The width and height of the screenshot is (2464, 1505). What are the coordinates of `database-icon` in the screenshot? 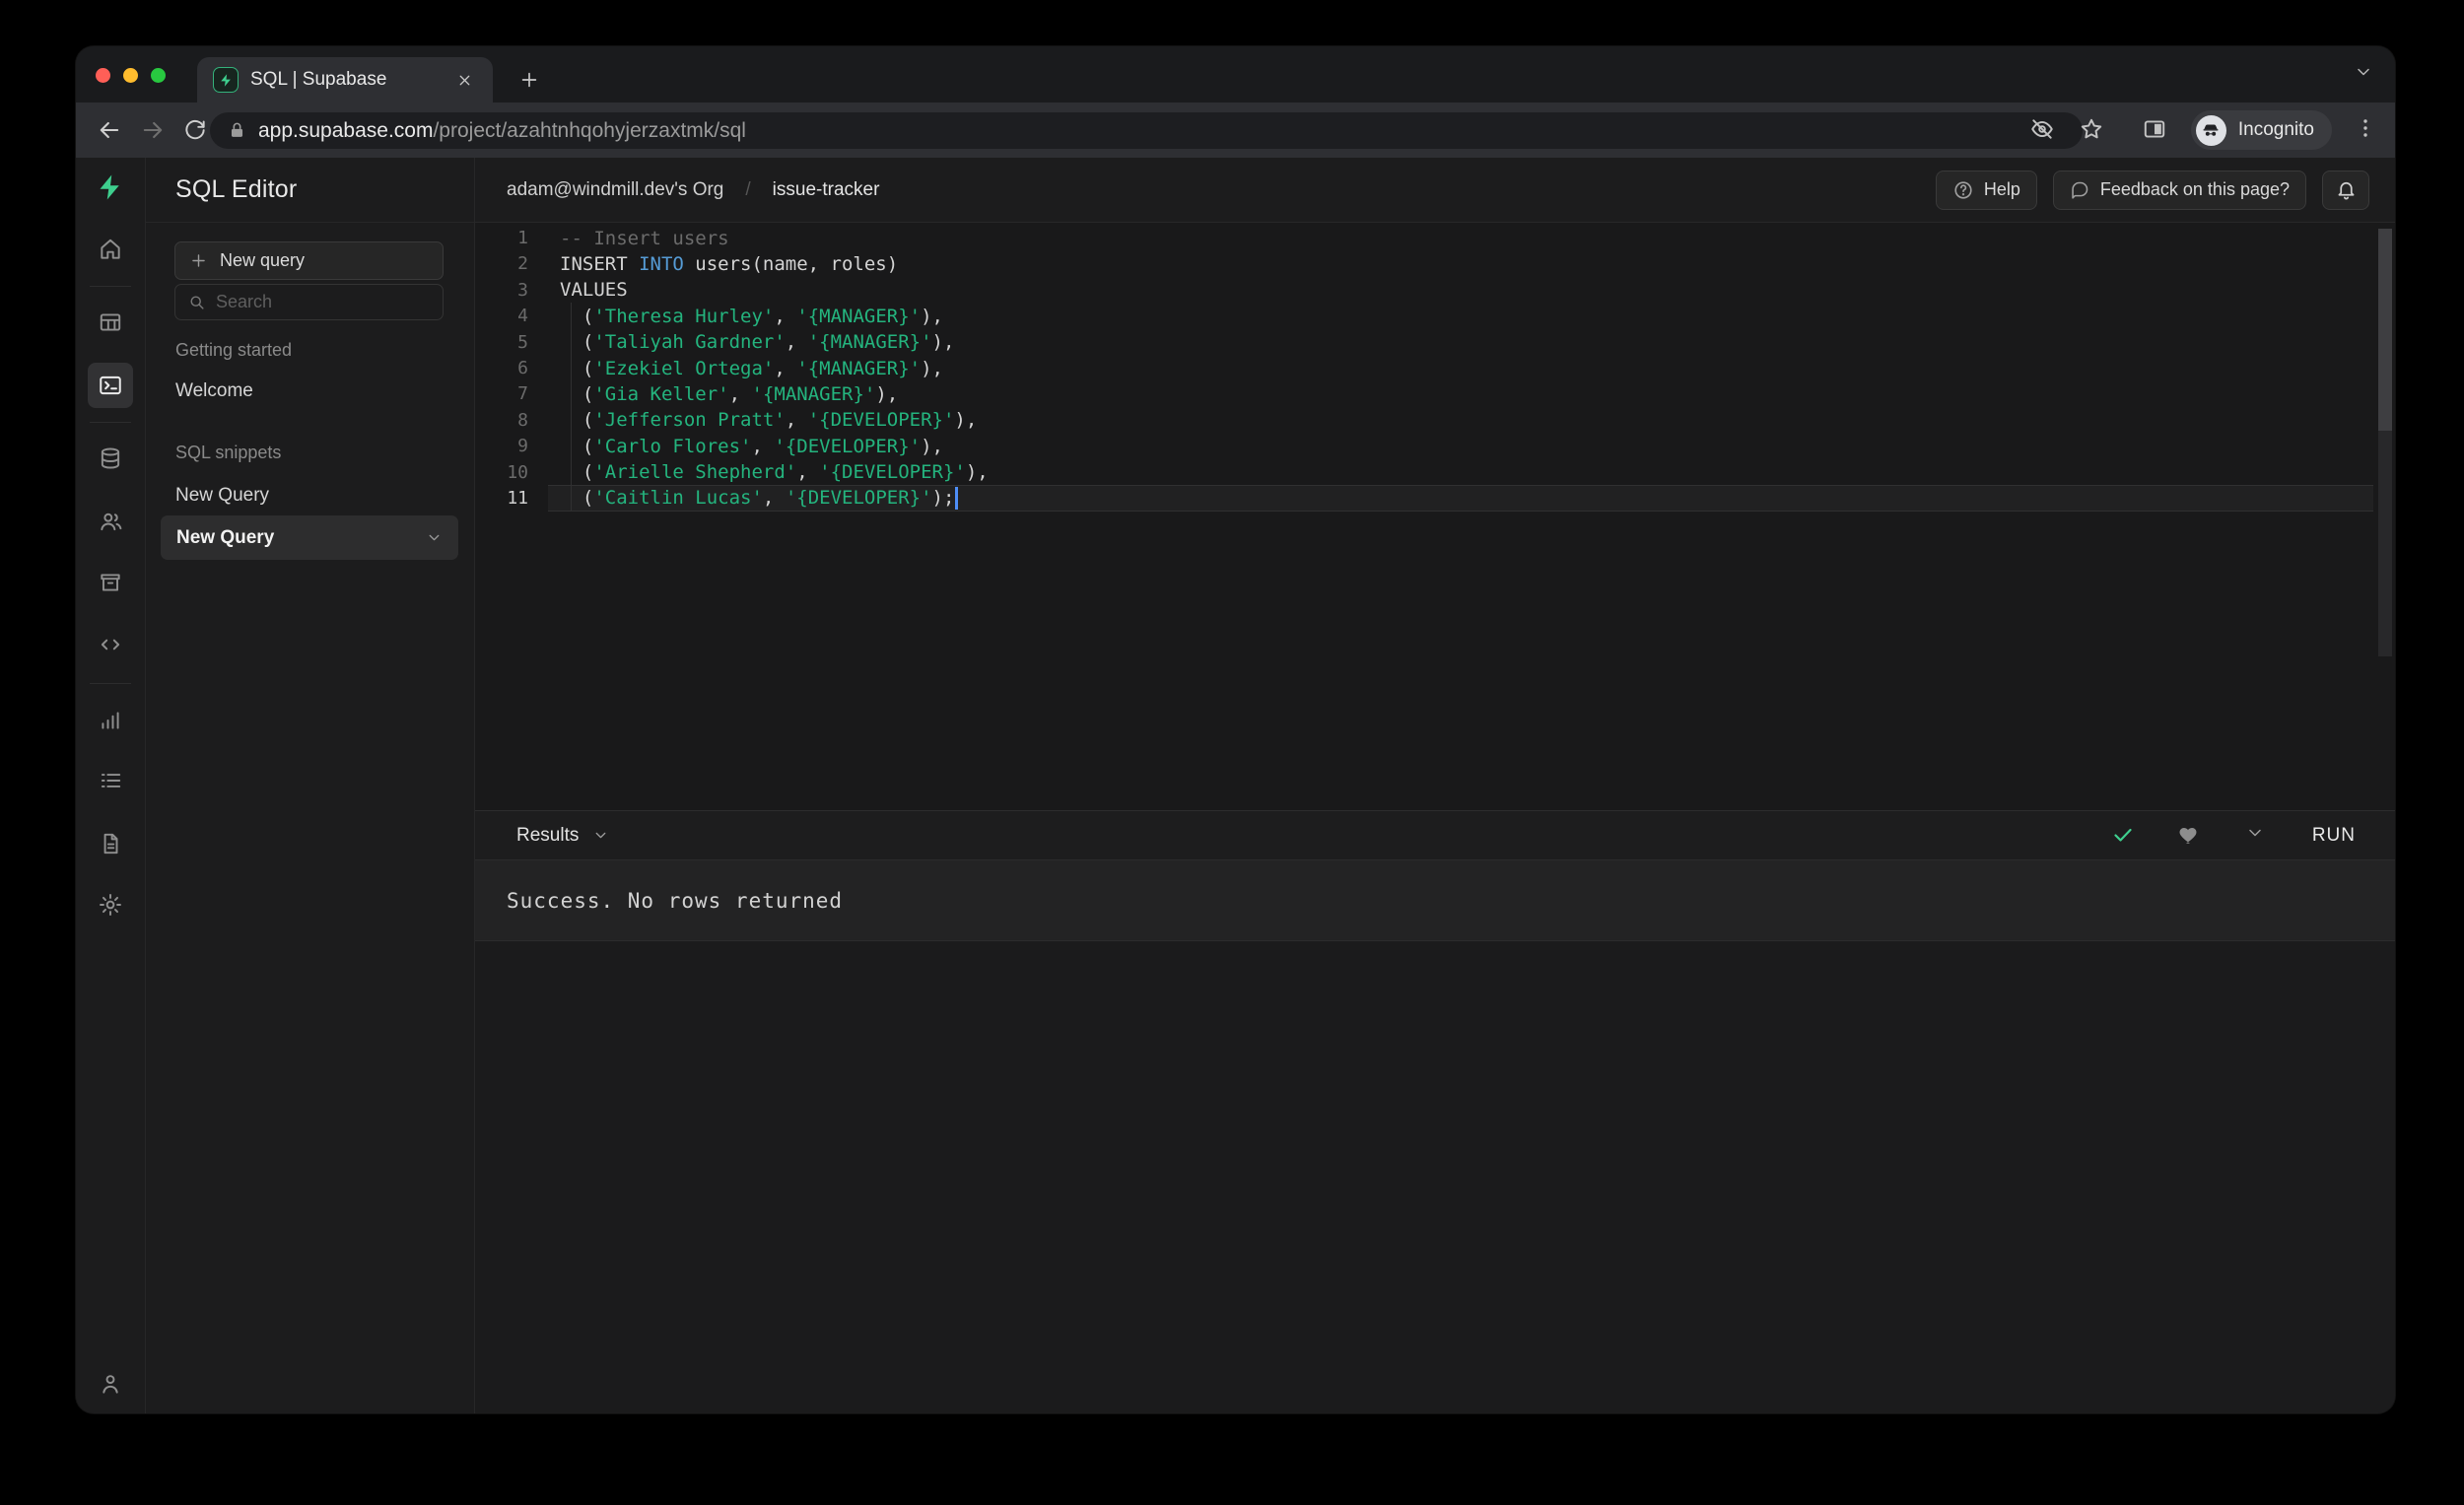 It's located at (110, 458).